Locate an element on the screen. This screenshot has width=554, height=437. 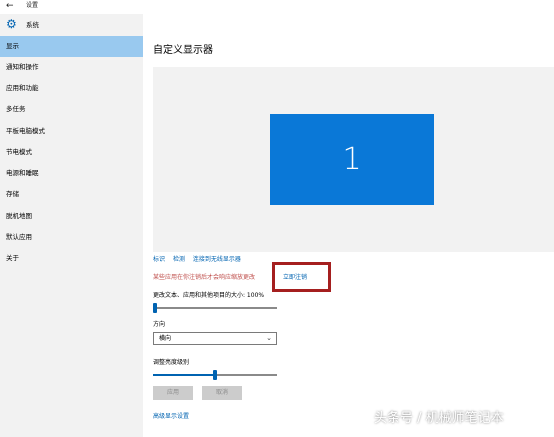
sidebar-item-notifications: 通知和操作 is located at coordinates (71, 67).